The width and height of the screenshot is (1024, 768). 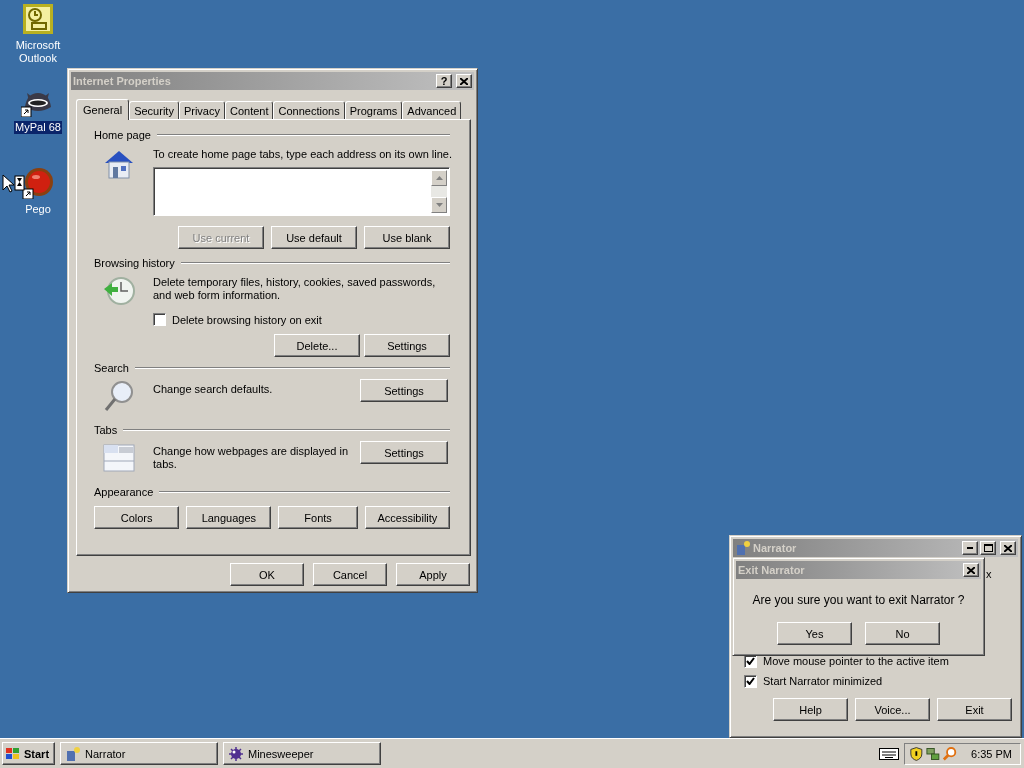 What do you see at coordinates (933, 753) in the screenshot?
I see `network-icon` at bounding box center [933, 753].